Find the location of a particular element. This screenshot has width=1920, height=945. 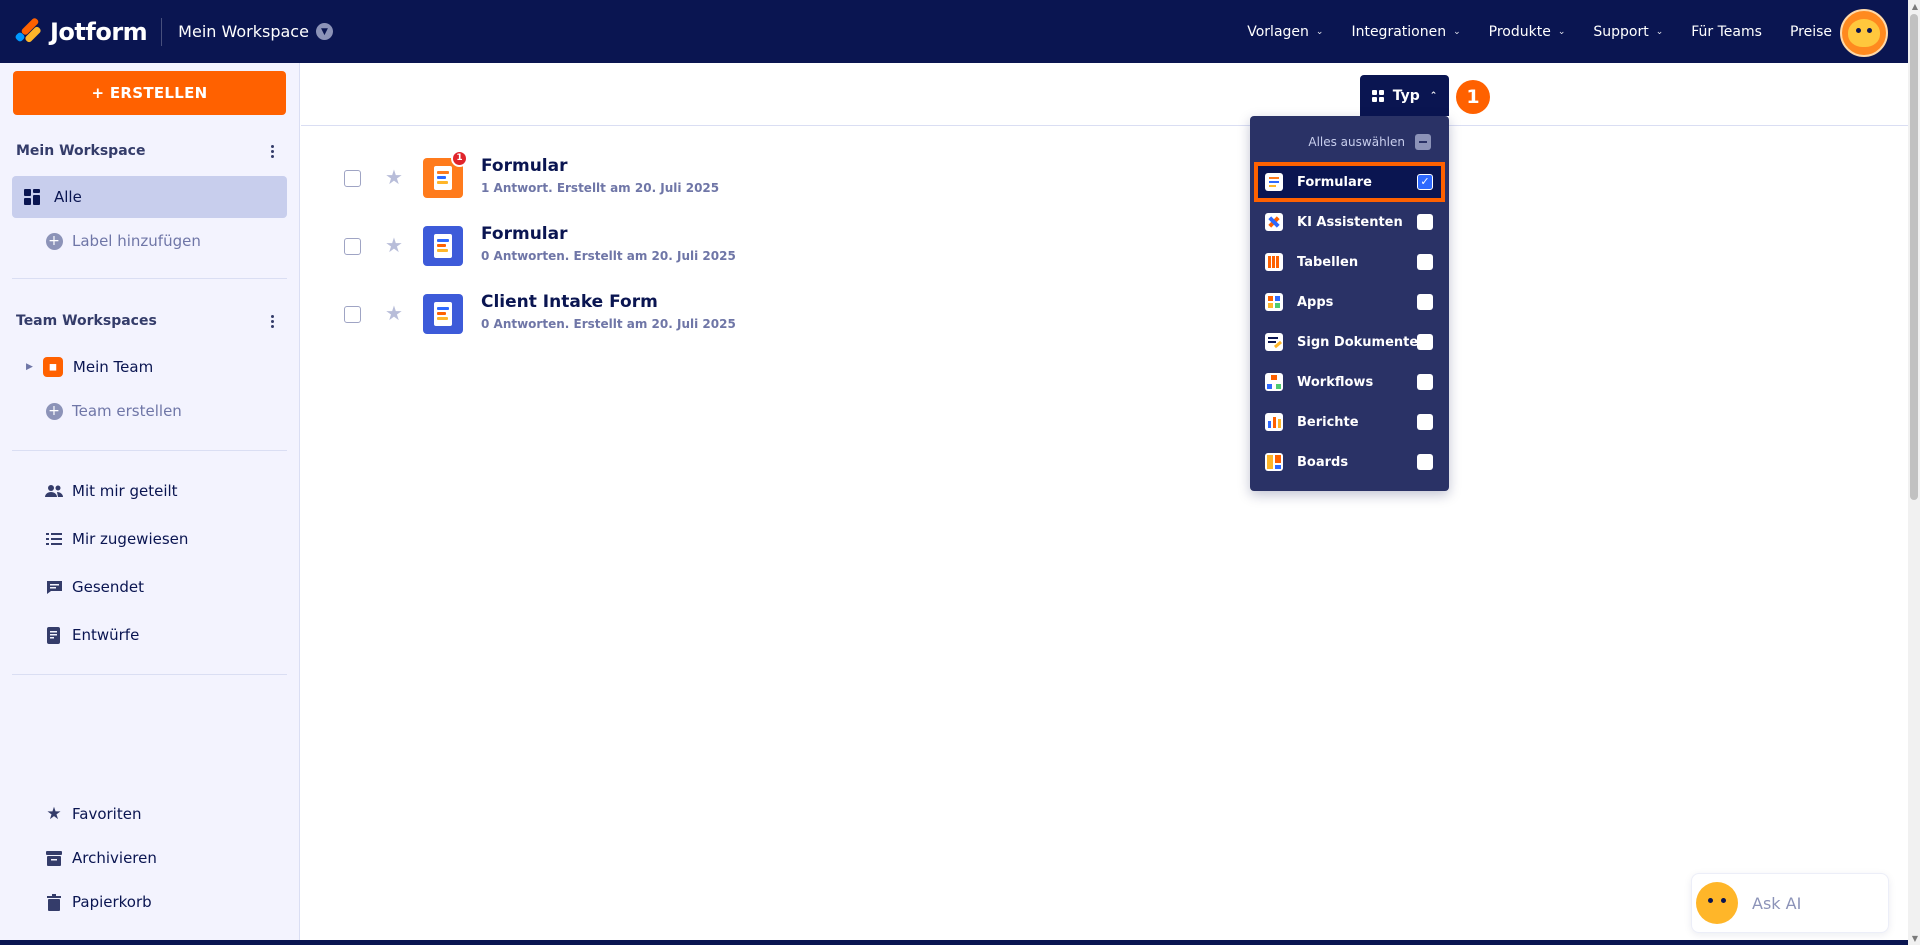

nav-label: Vorlagen is located at coordinates (1278, 31).